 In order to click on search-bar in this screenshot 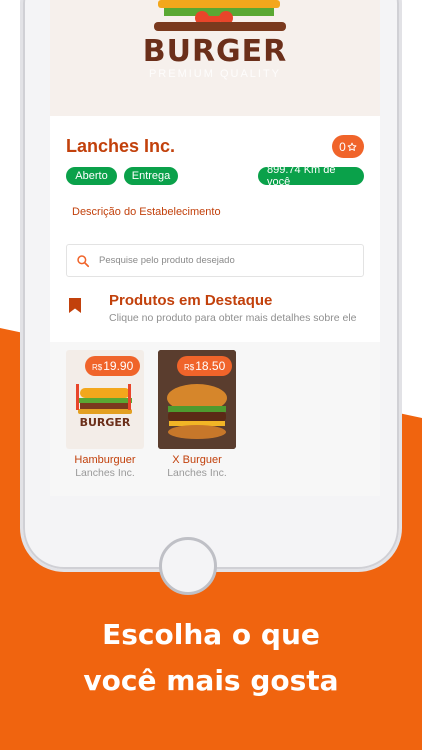, I will do `click(215, 260)`.